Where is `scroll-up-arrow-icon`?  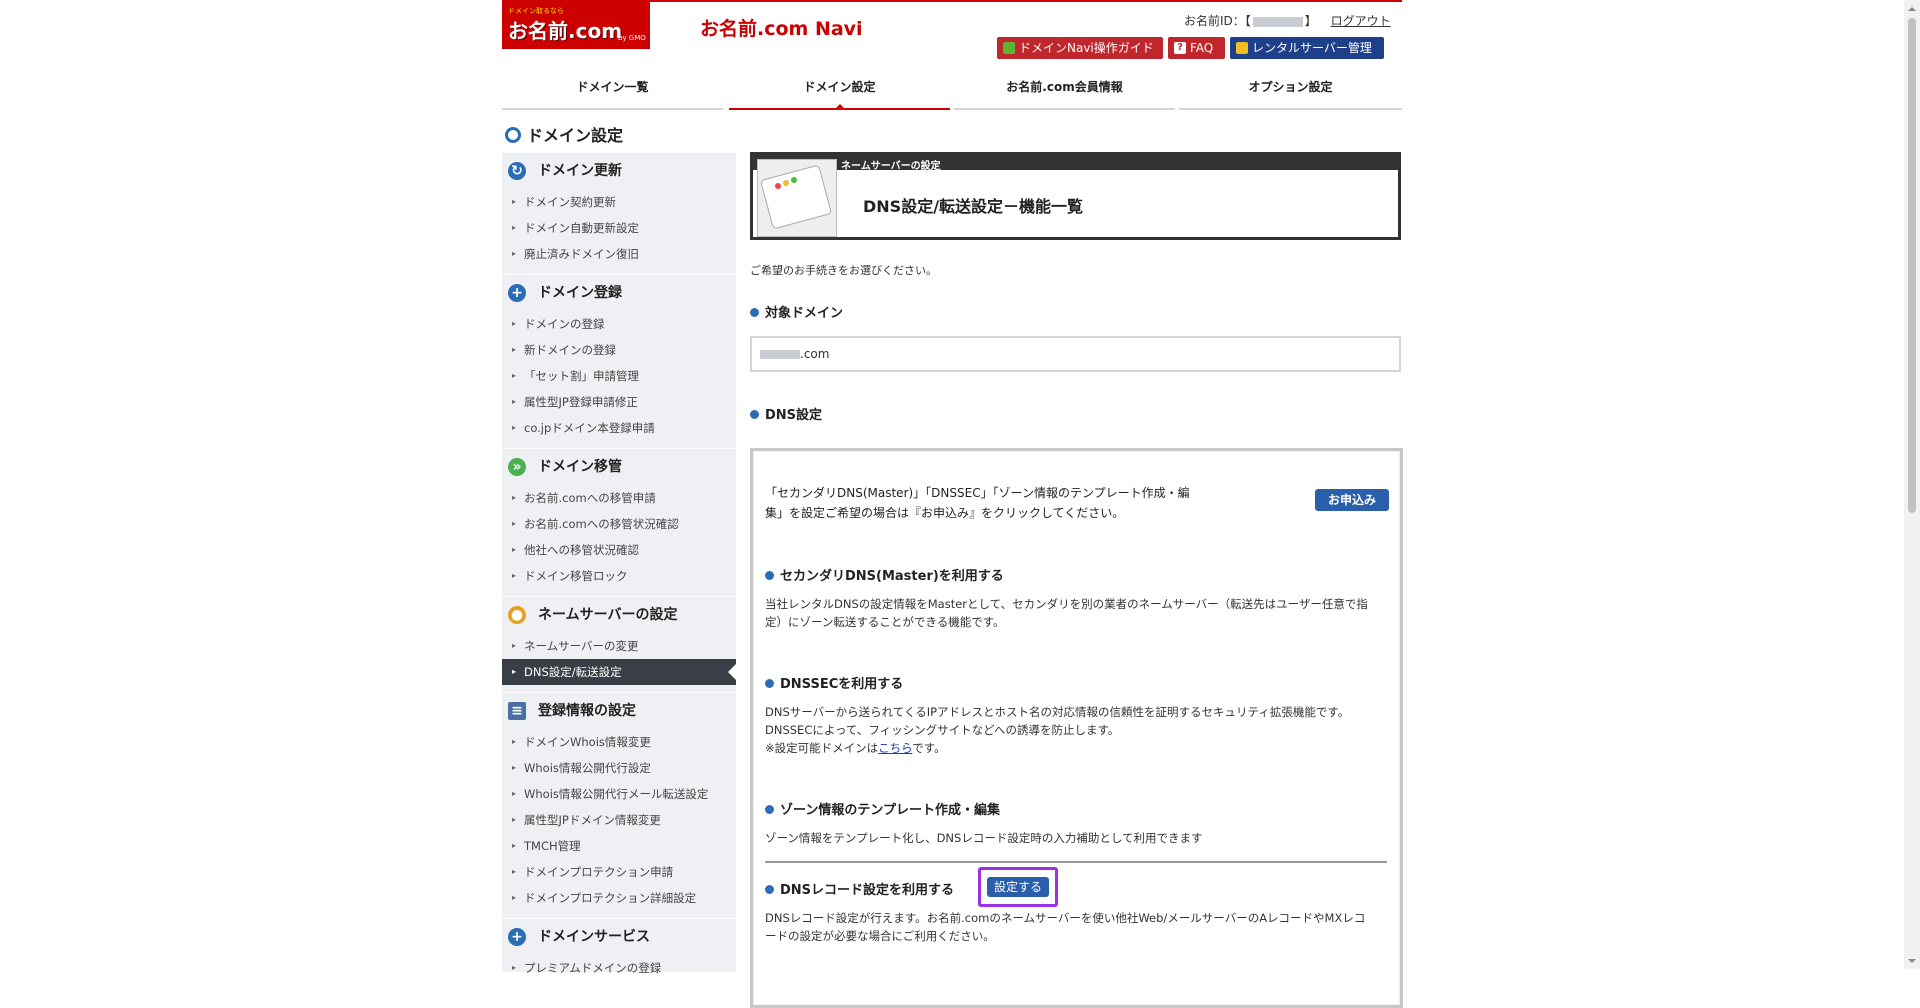 scroll-up-arrow-icon is located at coordinates (1912, 7).